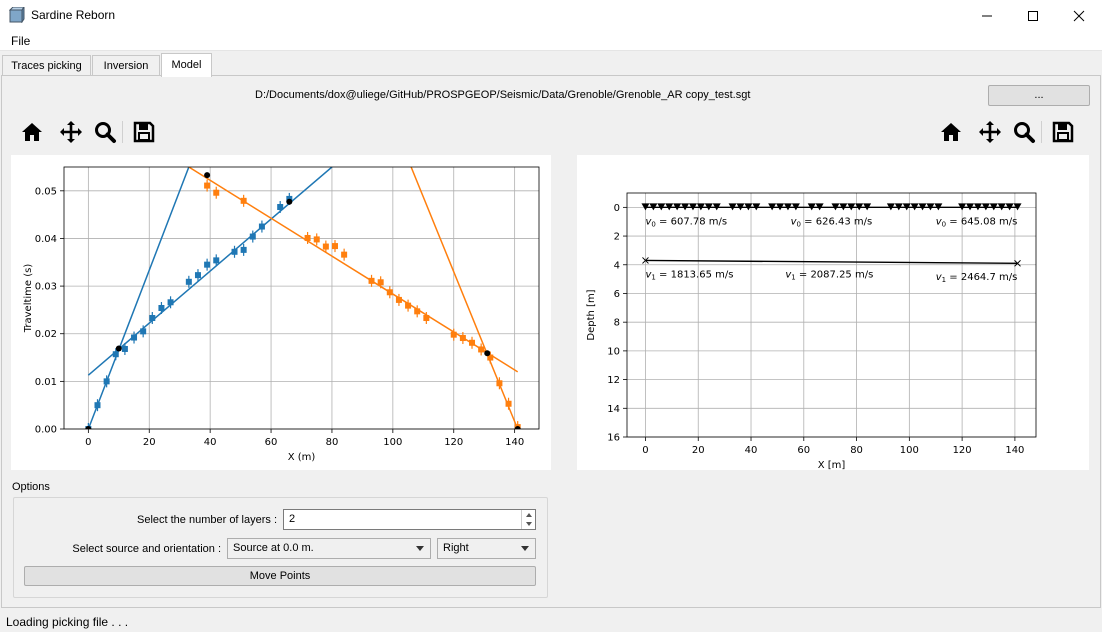 The width and height of the screenshot is (1102, 632). What do you see at coordinates (551, 15) in the screenshot?
I see `title-bar: Sardine Reborn` at bounding box center [551, 15].